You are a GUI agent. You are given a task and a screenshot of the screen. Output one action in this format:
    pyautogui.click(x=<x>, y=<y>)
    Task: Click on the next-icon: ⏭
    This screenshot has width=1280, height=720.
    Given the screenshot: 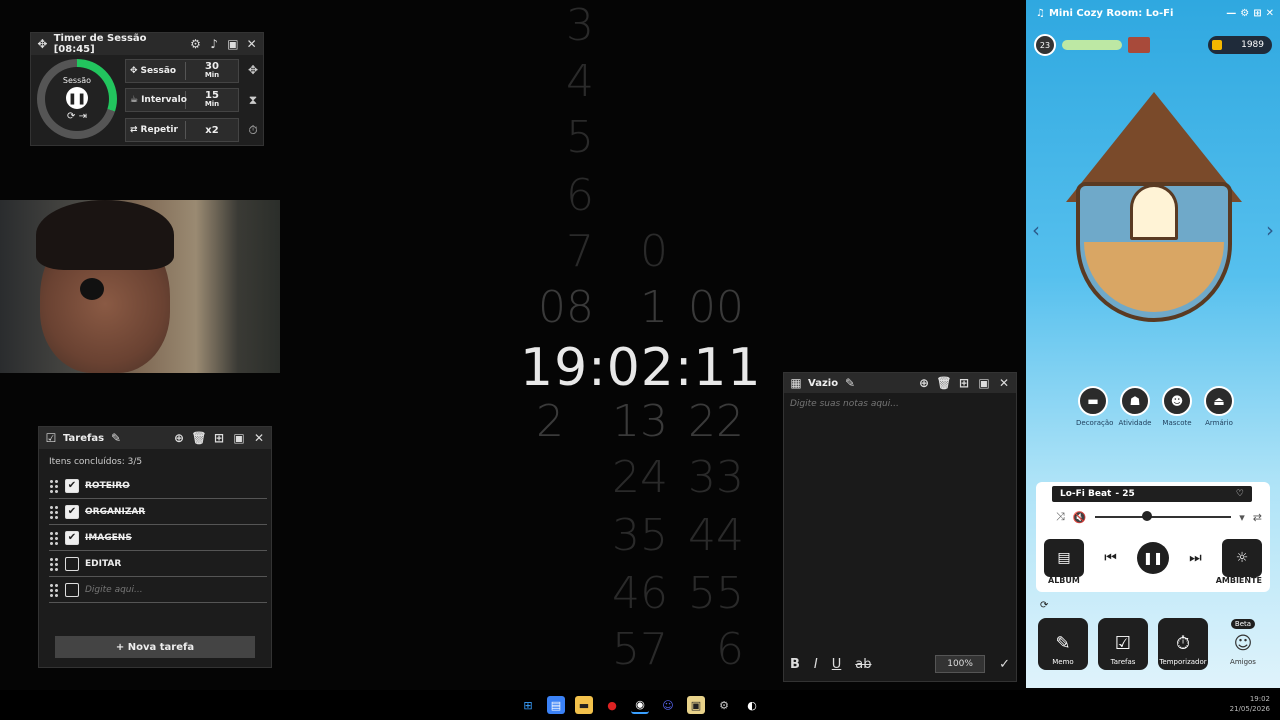 What is the action you would take?
    pyautogui.click(x=1195, y=558)
    